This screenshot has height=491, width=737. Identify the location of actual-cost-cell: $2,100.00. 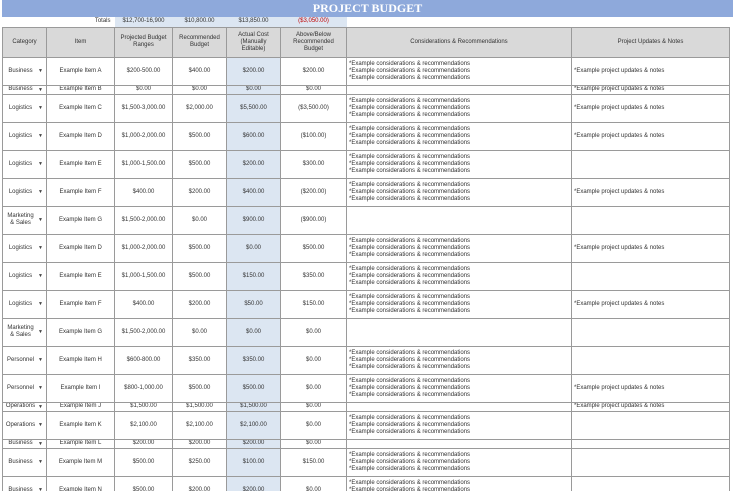
(253, 425).